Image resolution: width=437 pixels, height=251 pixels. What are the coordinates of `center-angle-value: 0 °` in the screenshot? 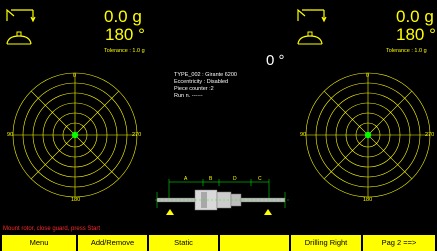 It's located at (275, 60).